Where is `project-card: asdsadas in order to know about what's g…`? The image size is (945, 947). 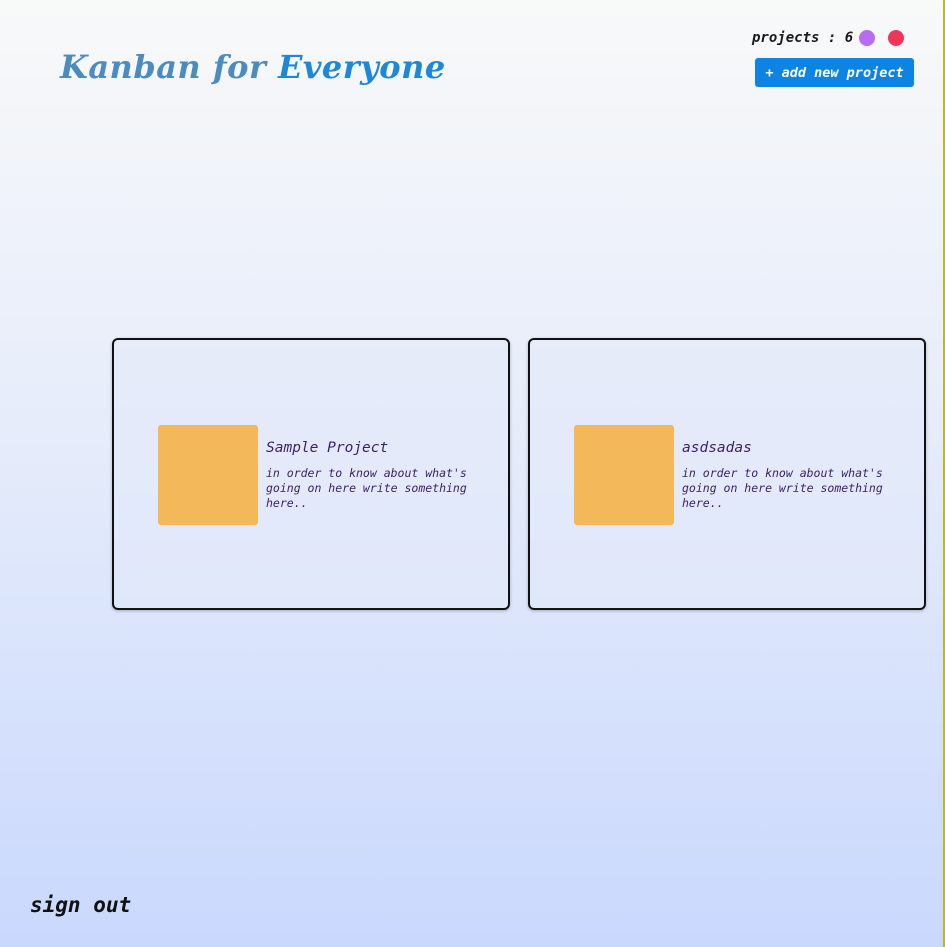
project-card: asdsadas in order to know about what's g… is located at coordinates (727, 474).